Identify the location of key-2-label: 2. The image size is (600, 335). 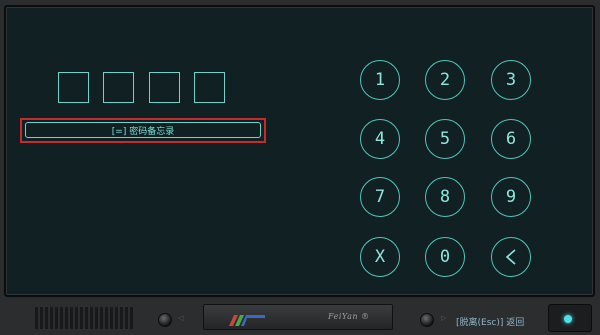
(445, 80).